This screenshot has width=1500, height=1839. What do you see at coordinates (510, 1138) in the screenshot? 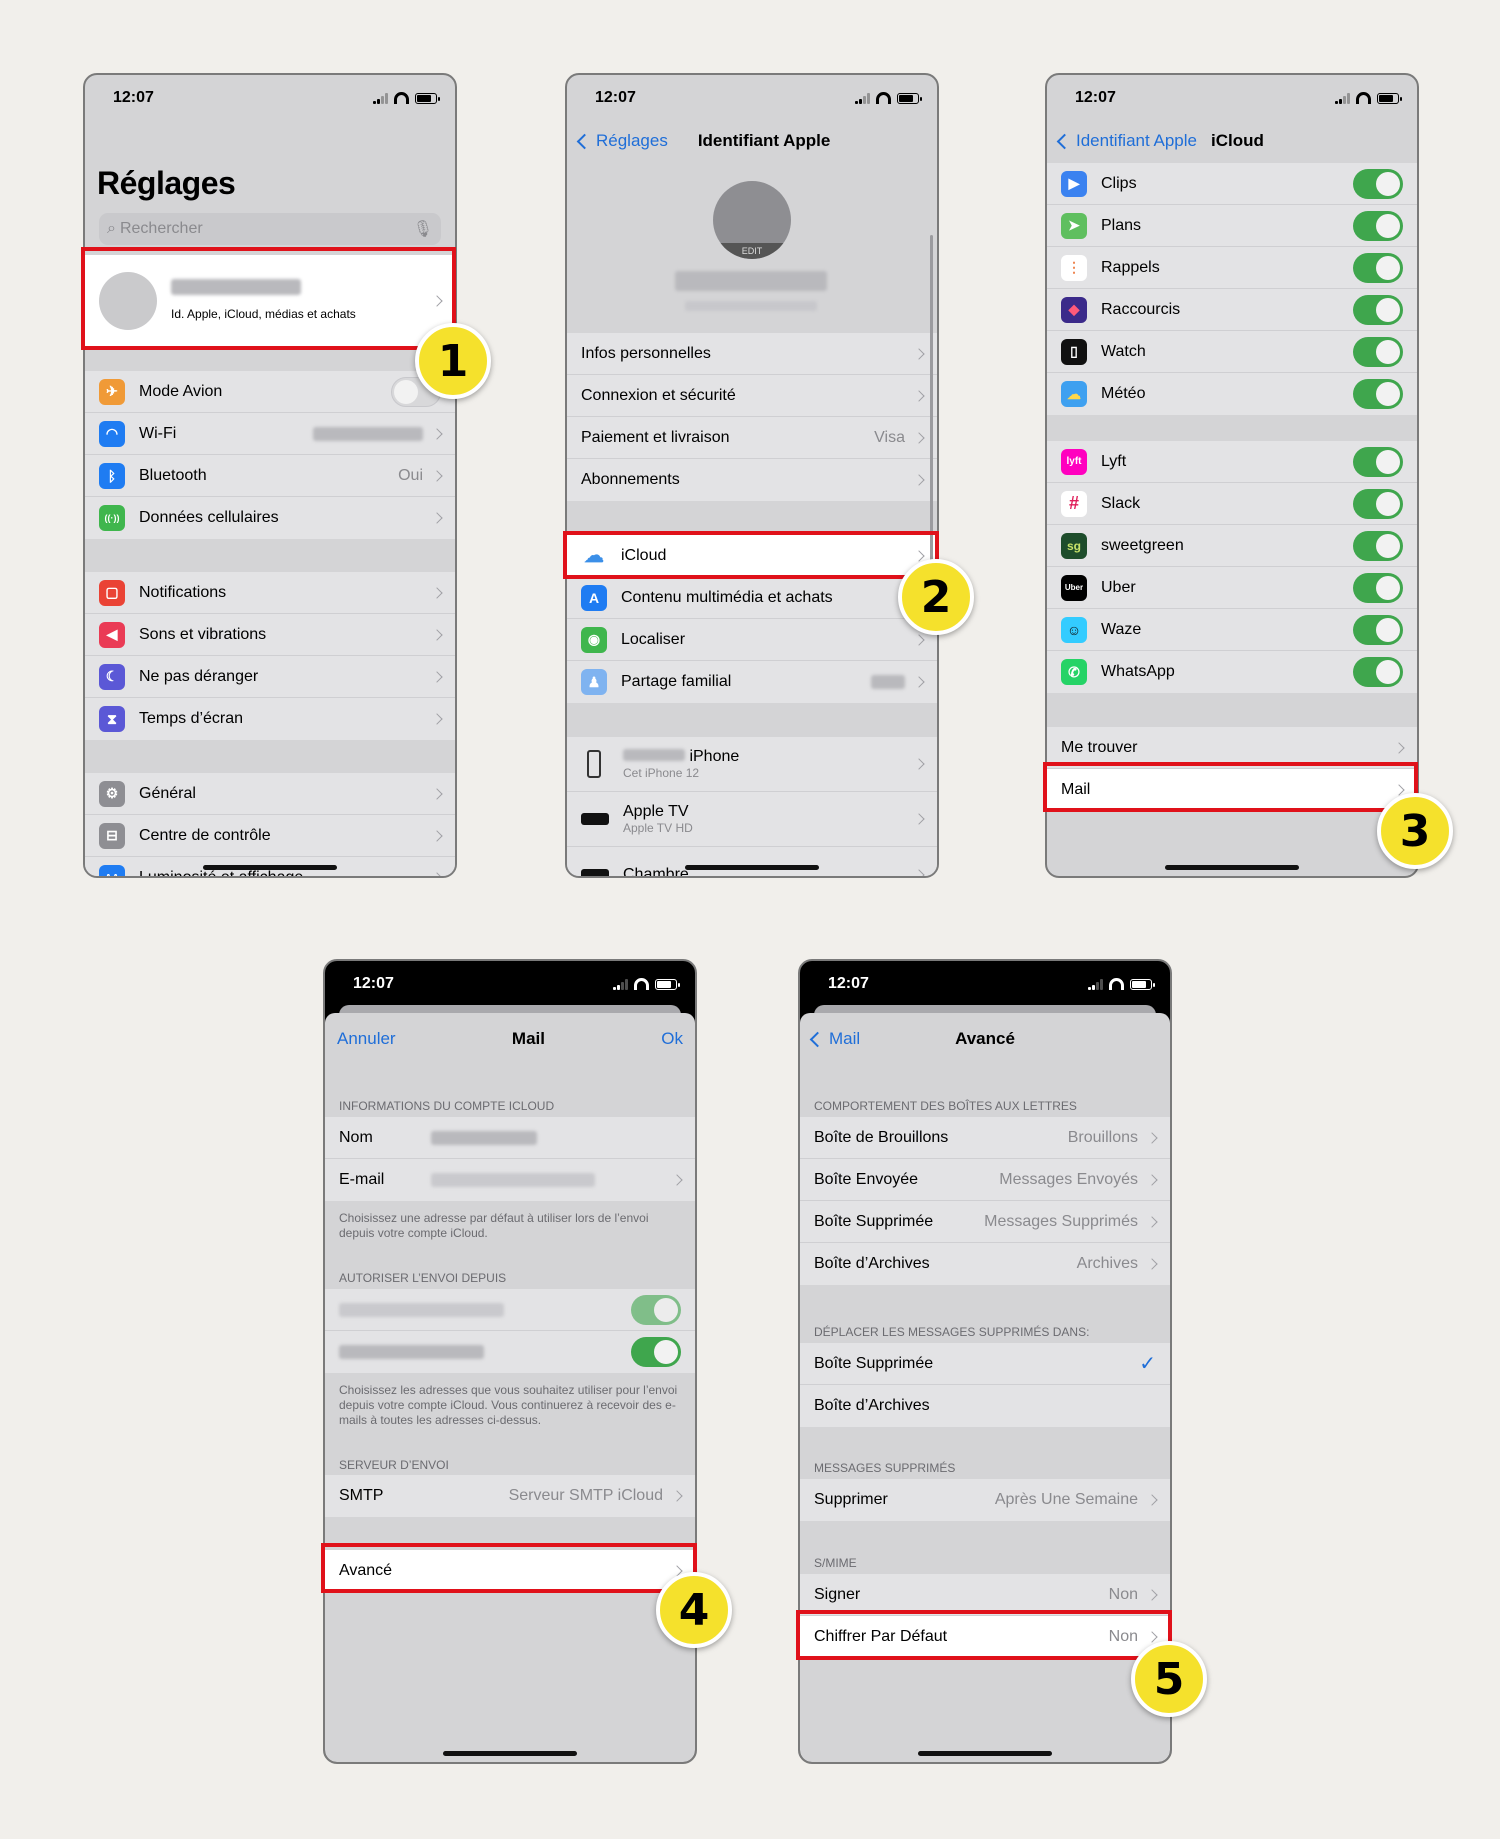
I see `name-row: Nom` at bounding box center [510, 1138].